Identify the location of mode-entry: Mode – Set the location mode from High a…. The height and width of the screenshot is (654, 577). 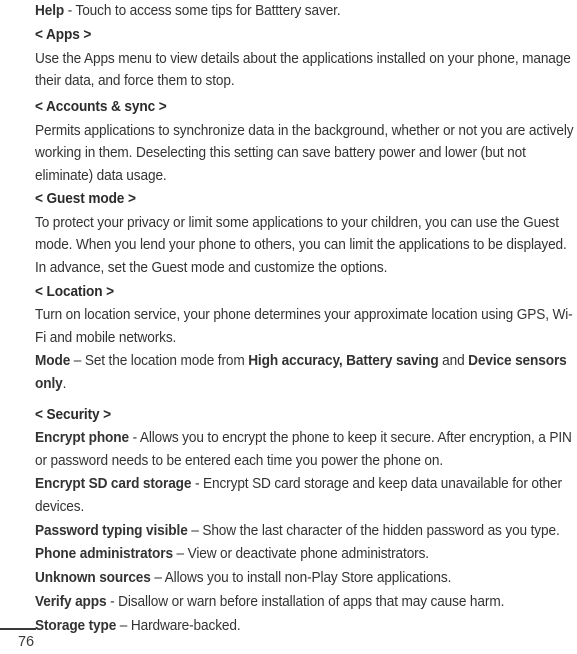
(306, 372).